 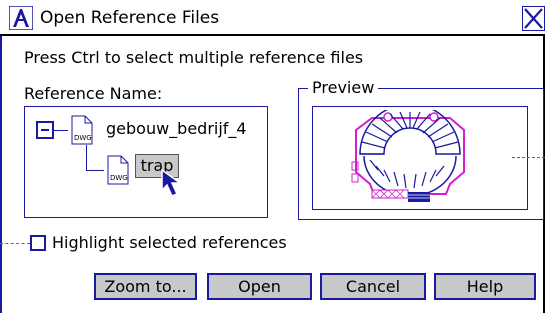 What do you see at coordinates (21, 18) in the screenshot?
I see `autocad-a-icon` at bounding box center [21, 18].